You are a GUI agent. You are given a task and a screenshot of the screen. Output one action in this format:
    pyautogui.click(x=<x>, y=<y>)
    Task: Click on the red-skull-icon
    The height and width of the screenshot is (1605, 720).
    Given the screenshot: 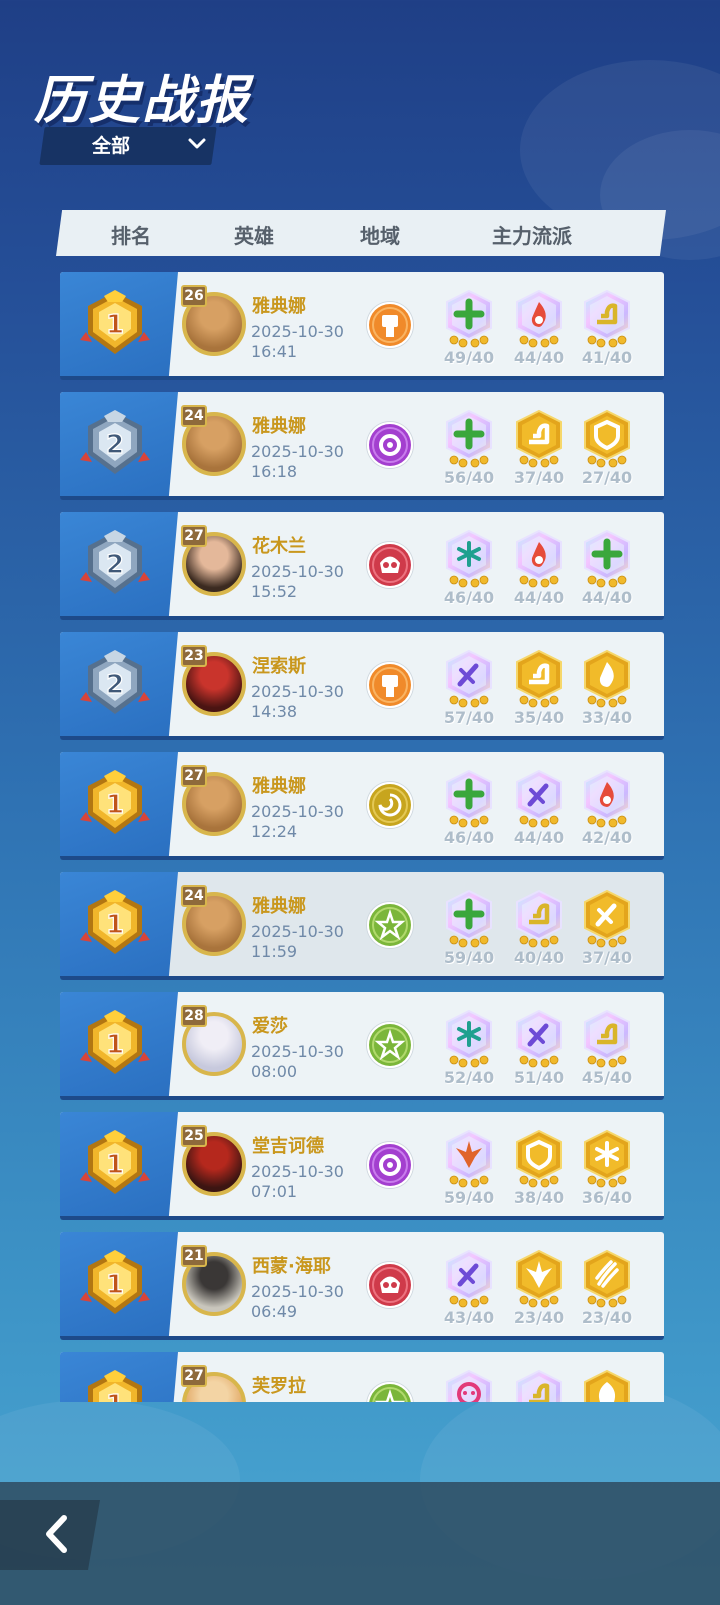 What is the action you would take?
    pyautogui.click(x=390, y=1285)
    